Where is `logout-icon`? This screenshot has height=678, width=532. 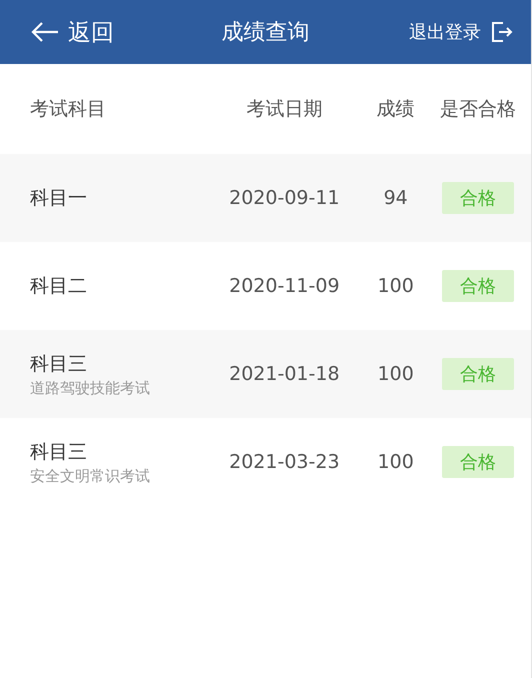
logout-icon is located at coordinates (501, 32).